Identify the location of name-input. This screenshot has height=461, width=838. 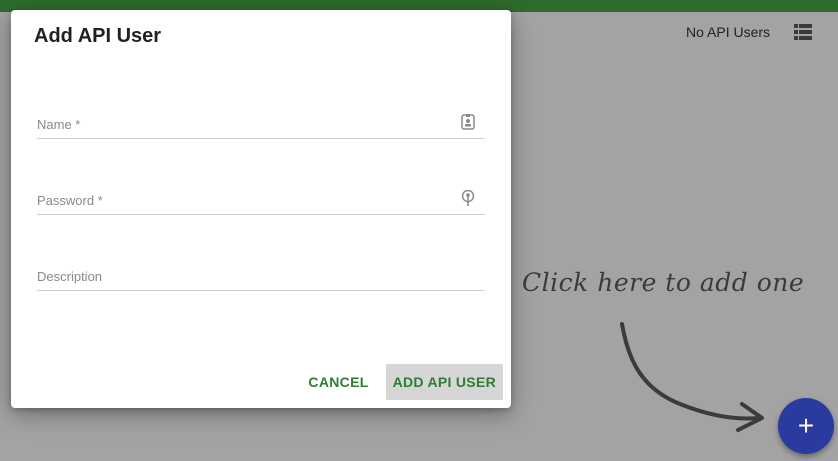
(247, 124).